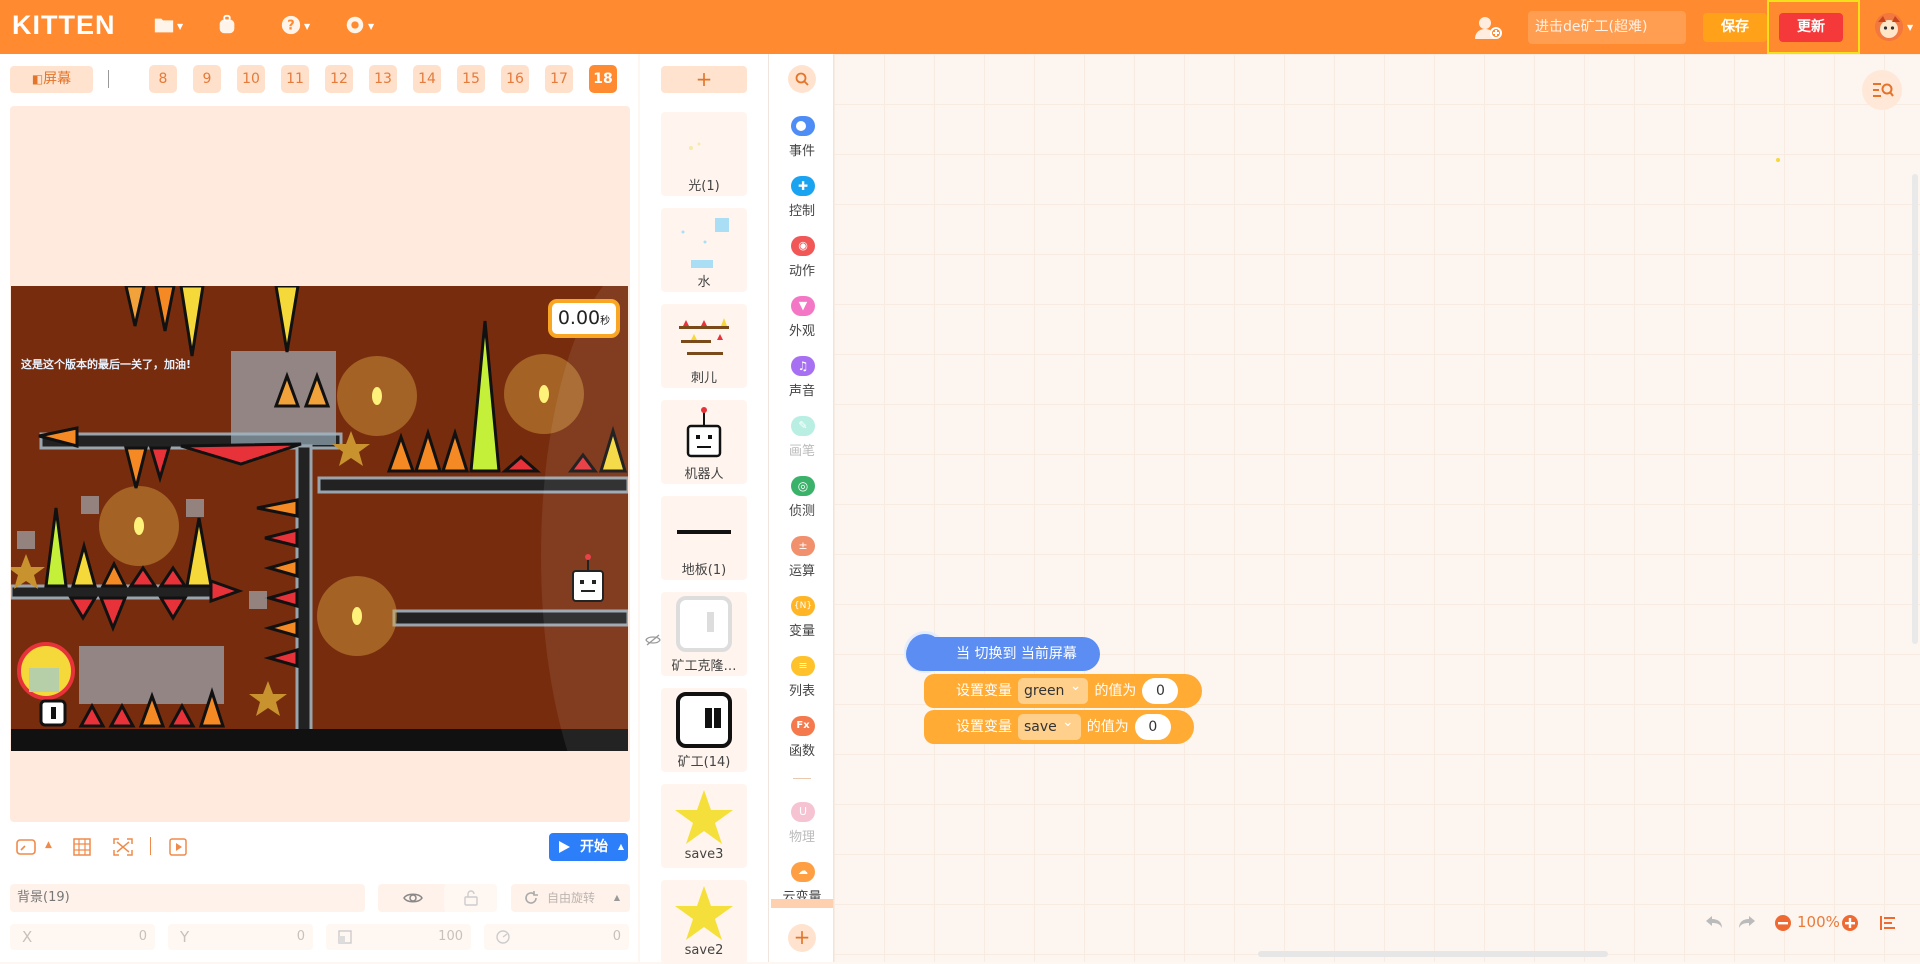 This screenshot has width=1920, height=964. I want to click on category-looks: ▼ 外观, so click(802, 323).